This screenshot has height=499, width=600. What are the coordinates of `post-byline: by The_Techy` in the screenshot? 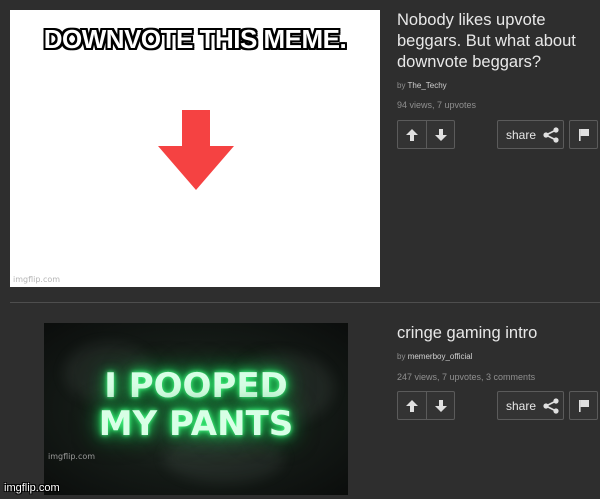 It's located at (422, 85).